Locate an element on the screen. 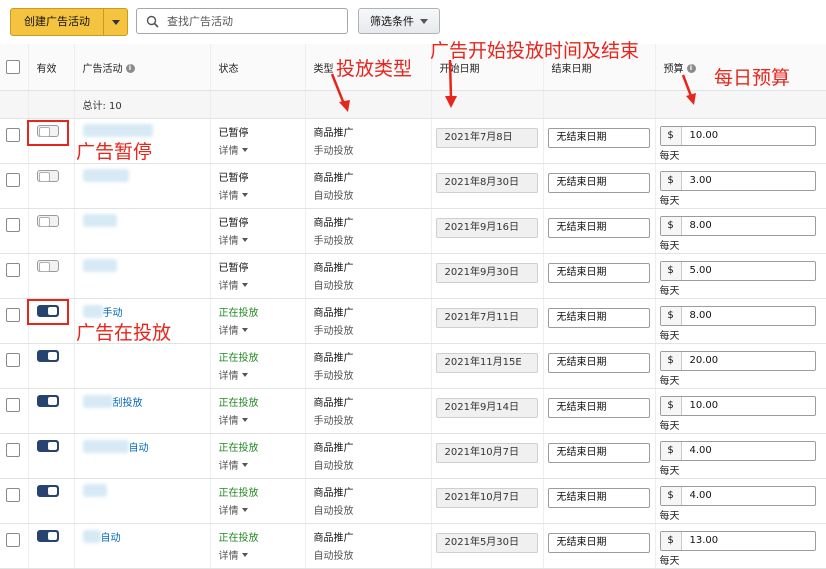 The height and width of the screenshot is (569, 826). campaign-name: 刮投放 is located at coordinates (128, 403).